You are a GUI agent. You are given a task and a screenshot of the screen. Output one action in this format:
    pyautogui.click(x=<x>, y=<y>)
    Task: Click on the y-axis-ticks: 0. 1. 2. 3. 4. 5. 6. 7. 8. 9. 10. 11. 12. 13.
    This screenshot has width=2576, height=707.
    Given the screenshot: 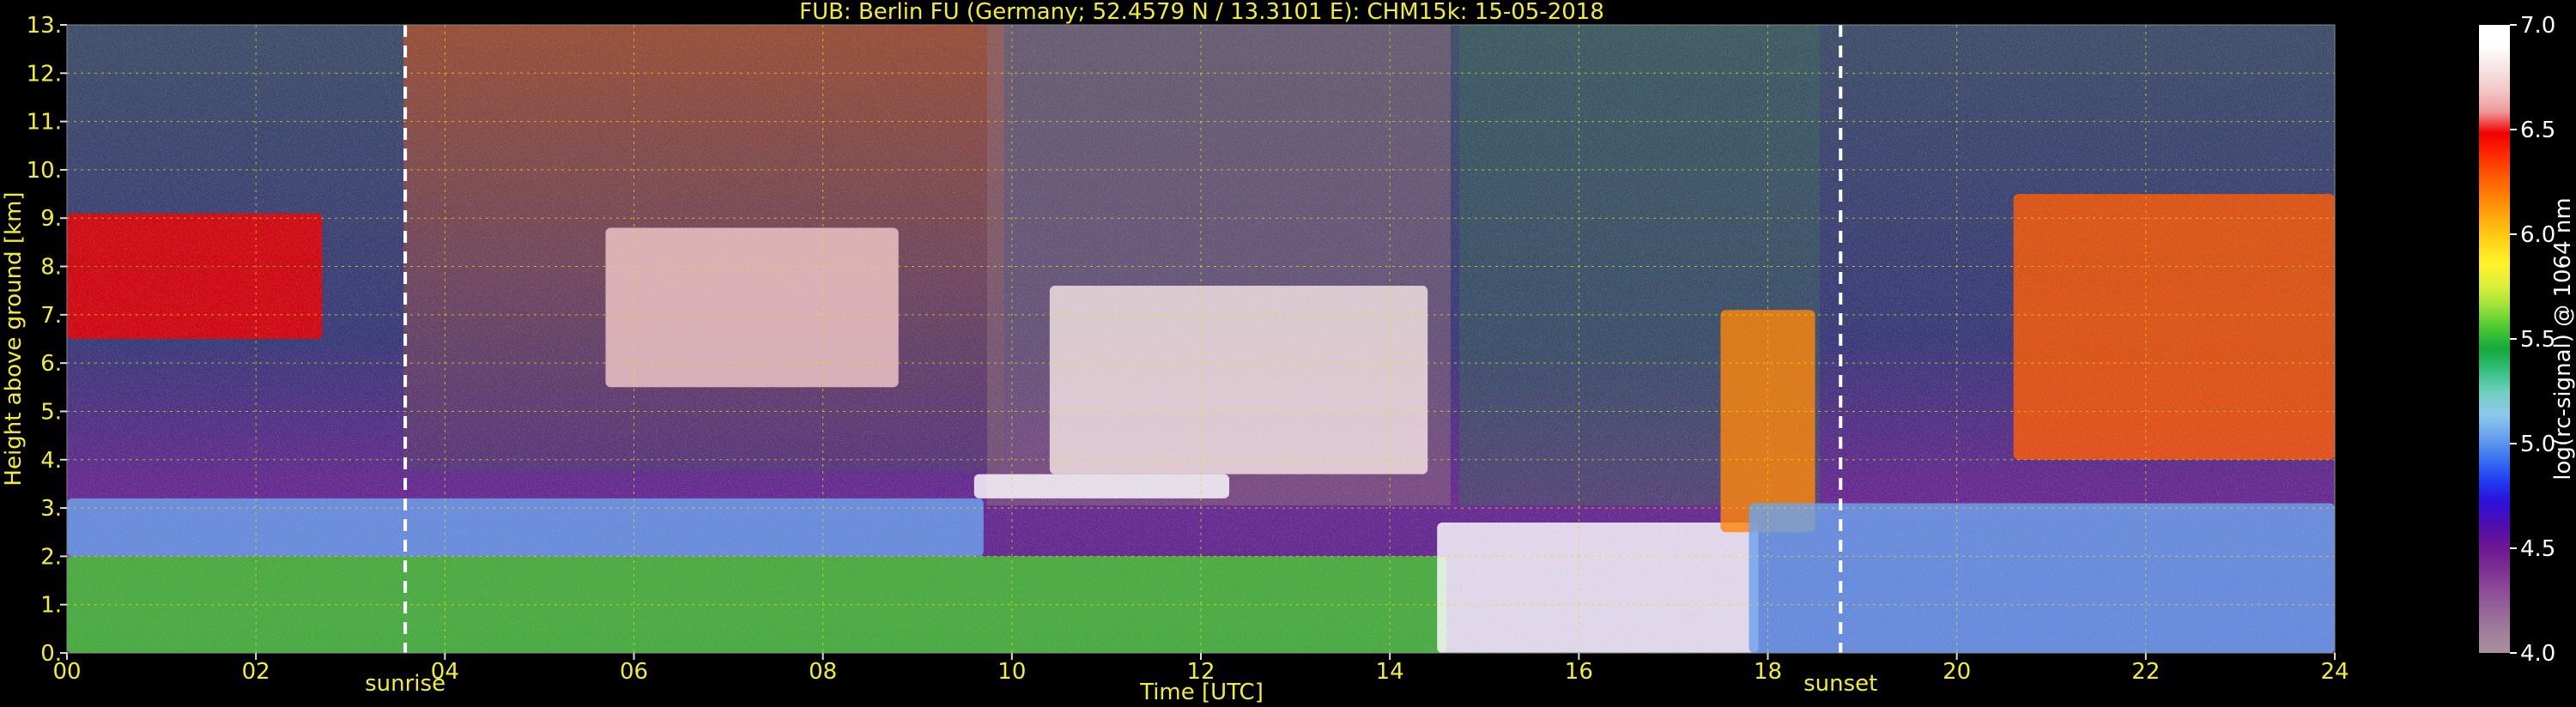 What is the action you would take?
    pyautogui.click(x=47, y=340)
    